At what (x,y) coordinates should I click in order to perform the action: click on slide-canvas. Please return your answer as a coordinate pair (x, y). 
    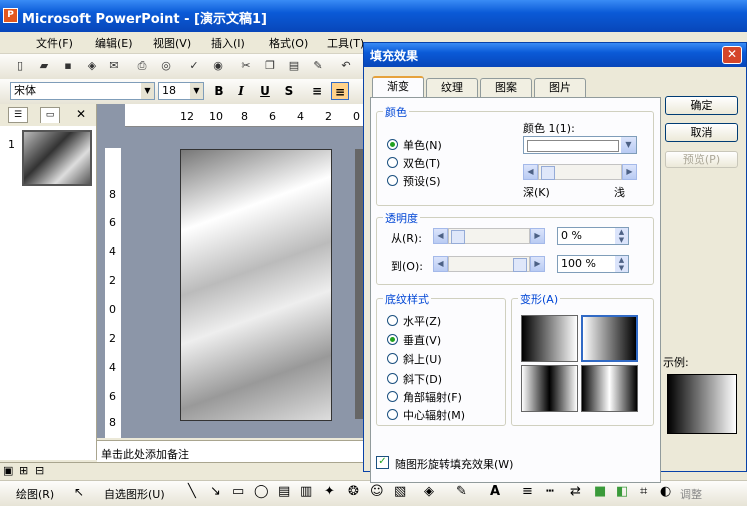
    Looking at the image, I should click on (256, 285).